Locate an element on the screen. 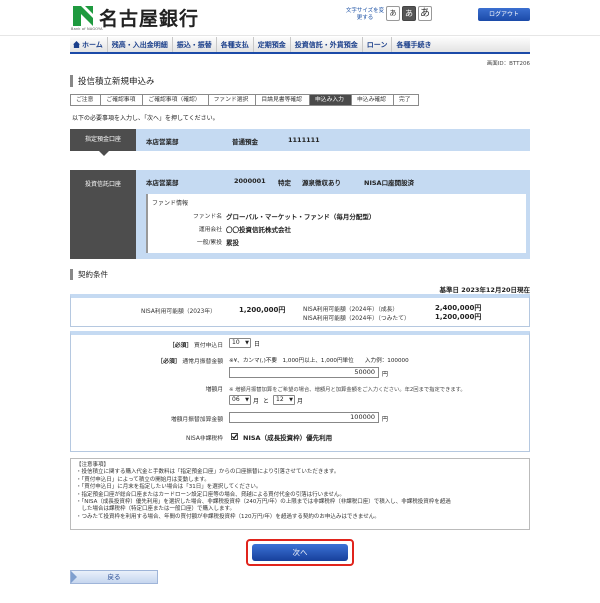 The height and width of the screenshot is (603, 600). fund-name: グローバル・マーケット・ファンド（毎月分配型） is located at coordinates (301, 217).